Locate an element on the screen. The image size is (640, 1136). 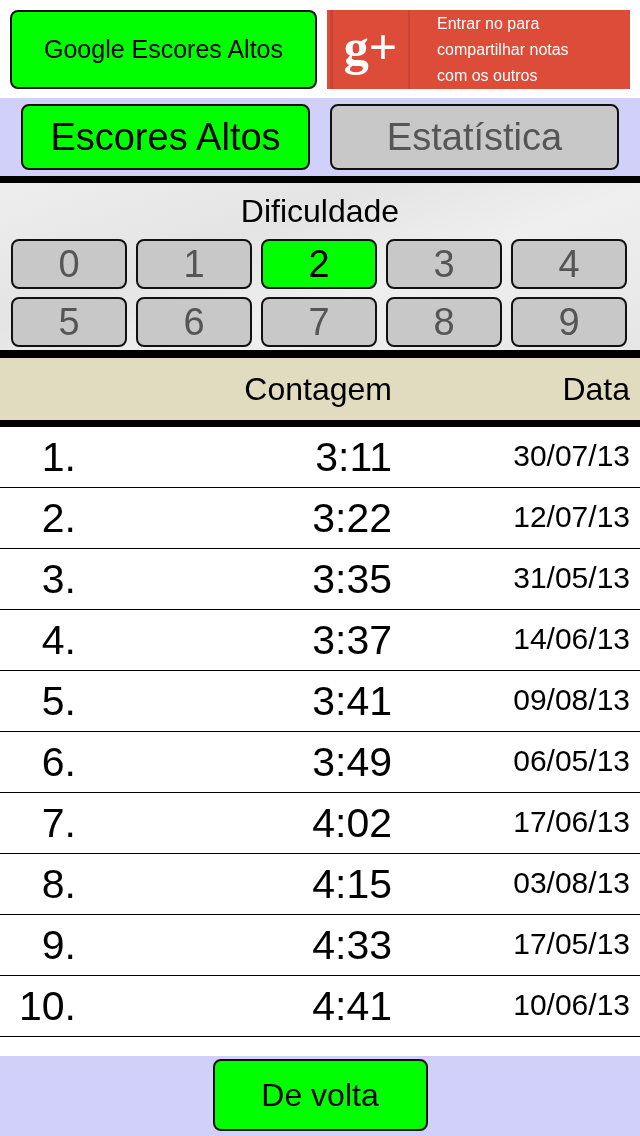
time-cell: 3:11 is located at coordinates (353, 456).